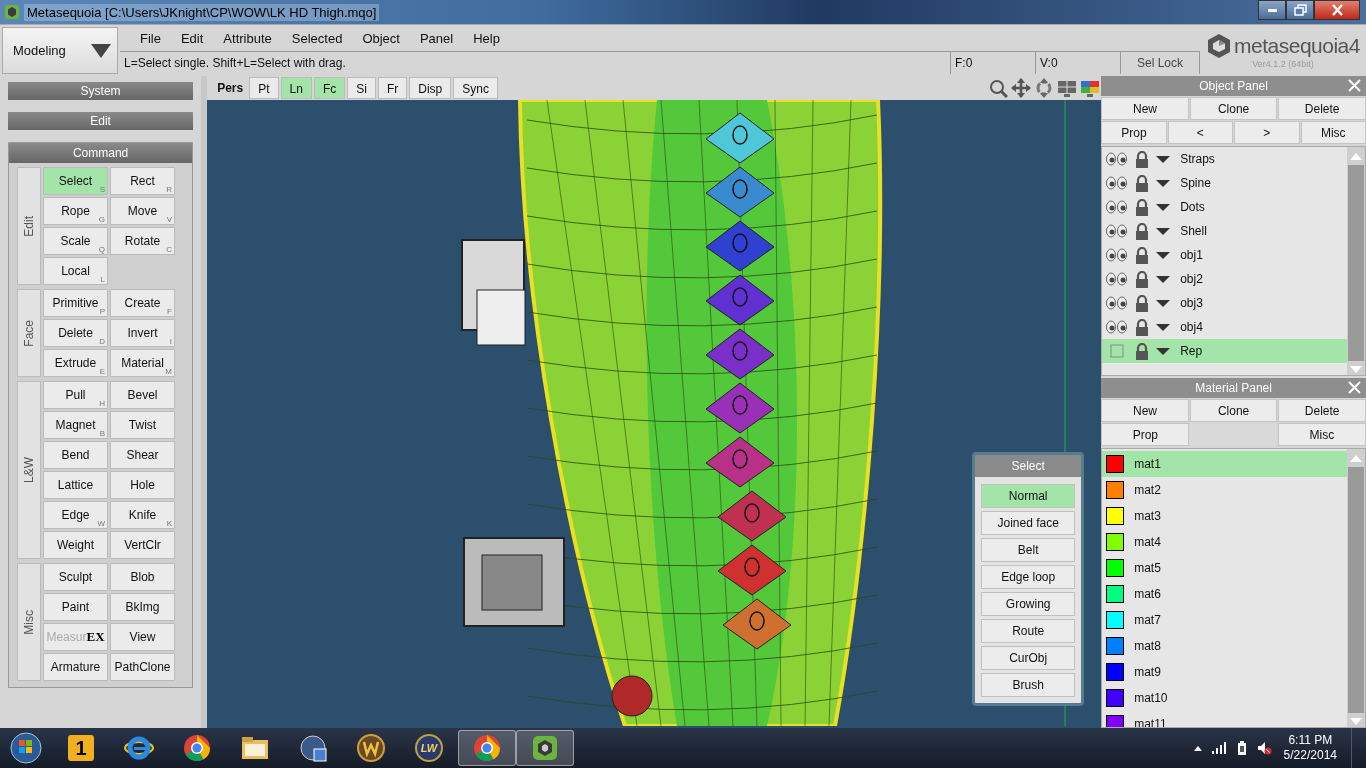 Image resolution: width=1366 pixels, height=768 pixels. I want to click on material-row: mat6, so click(1224, 594).